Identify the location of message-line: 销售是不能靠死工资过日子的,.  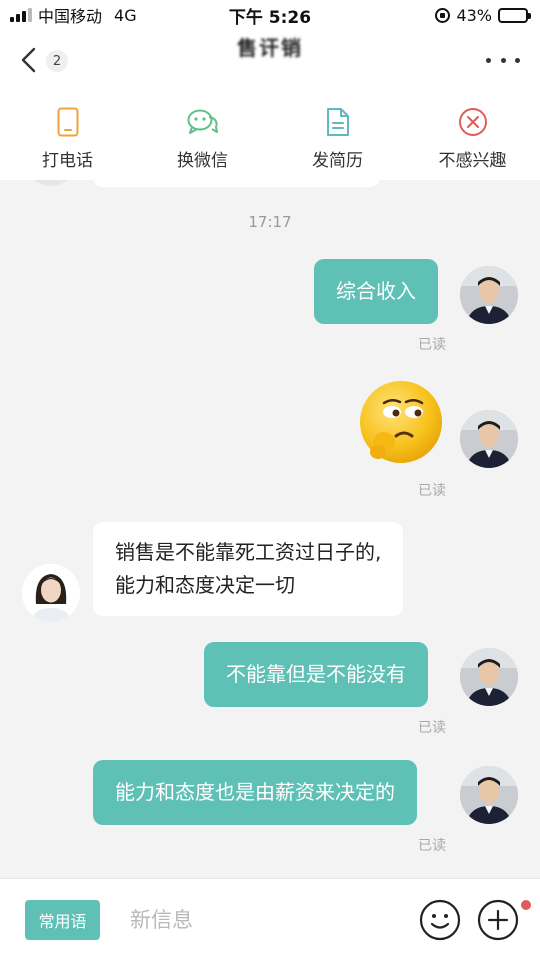
(248, 552).